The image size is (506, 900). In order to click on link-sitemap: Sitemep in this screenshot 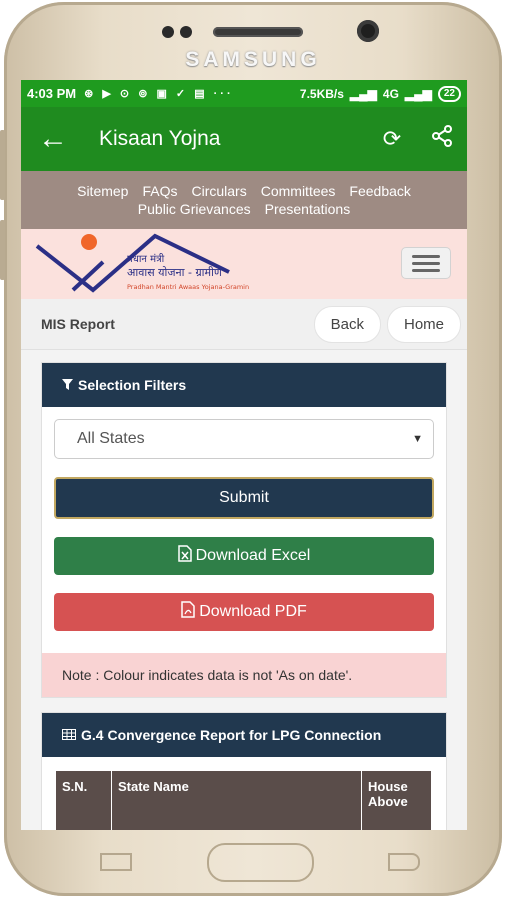, I will do `click(102, 191)`.